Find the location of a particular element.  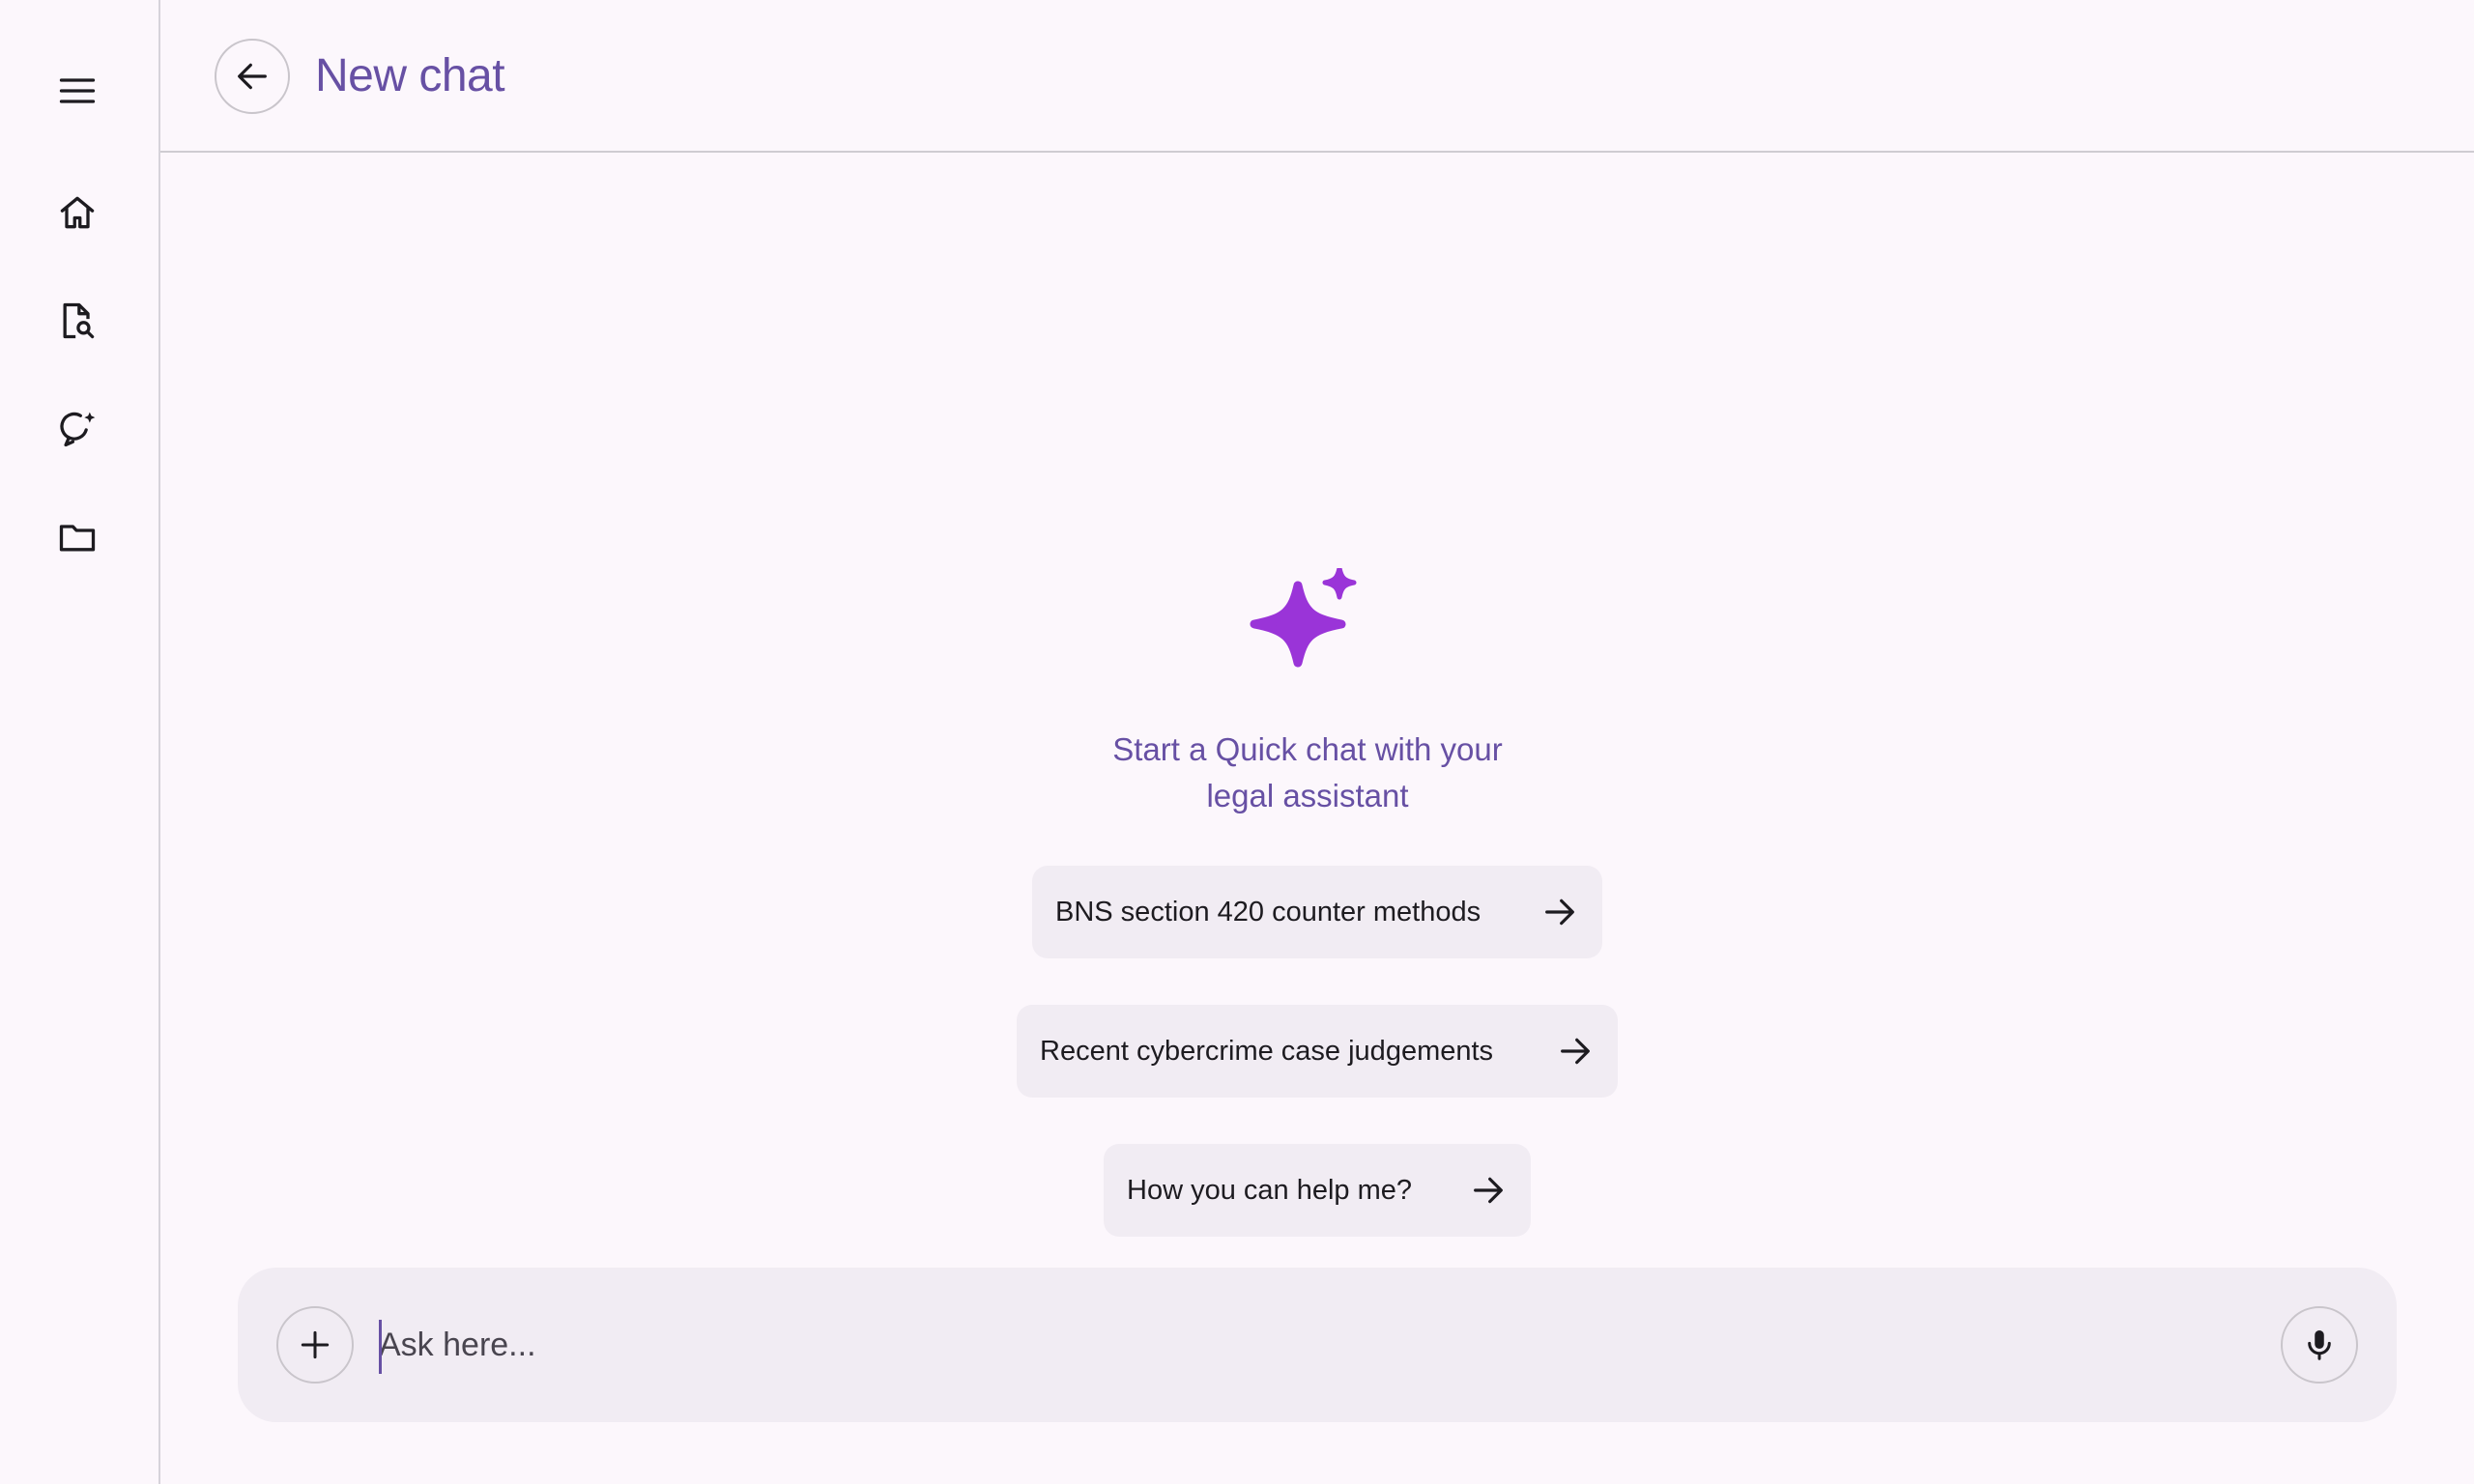

add-attachment-button is located at coordinates (315, 1345).